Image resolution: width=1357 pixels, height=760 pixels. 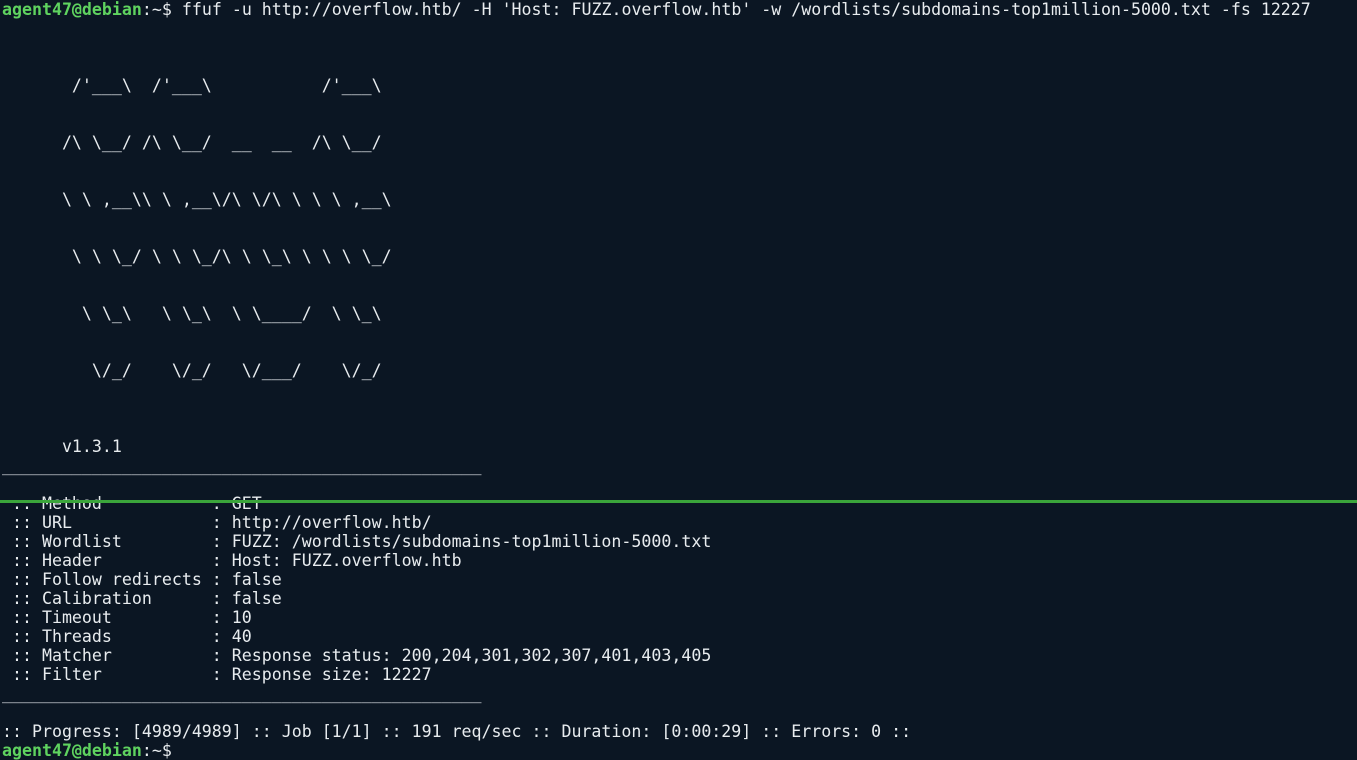 I want to click on config-row: :: Calibration : false, so click(x=679, y=598).